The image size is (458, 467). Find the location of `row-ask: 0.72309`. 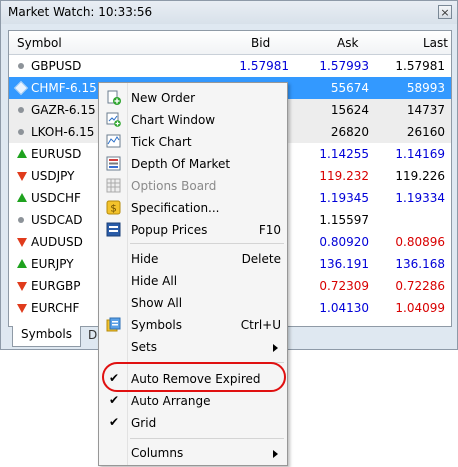

row-ask: 0.72309 is located at coordinates (344, 286).